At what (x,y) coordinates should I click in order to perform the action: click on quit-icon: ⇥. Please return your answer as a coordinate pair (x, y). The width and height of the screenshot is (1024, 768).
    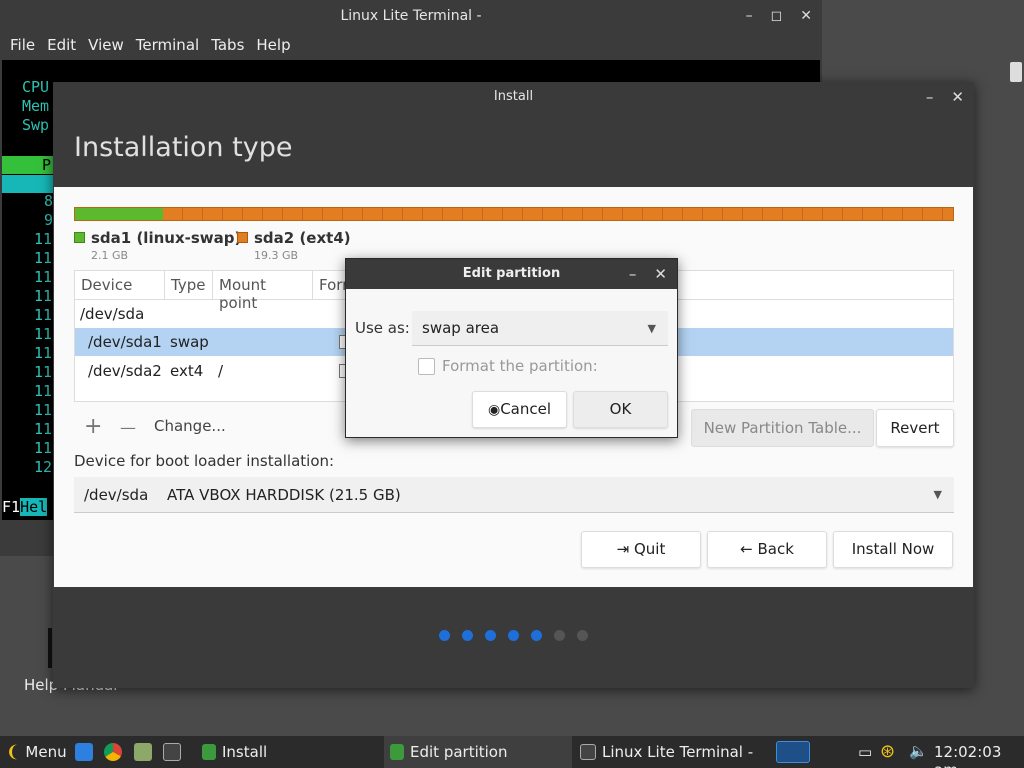
    Looking at the image, I should click on (623, 549).